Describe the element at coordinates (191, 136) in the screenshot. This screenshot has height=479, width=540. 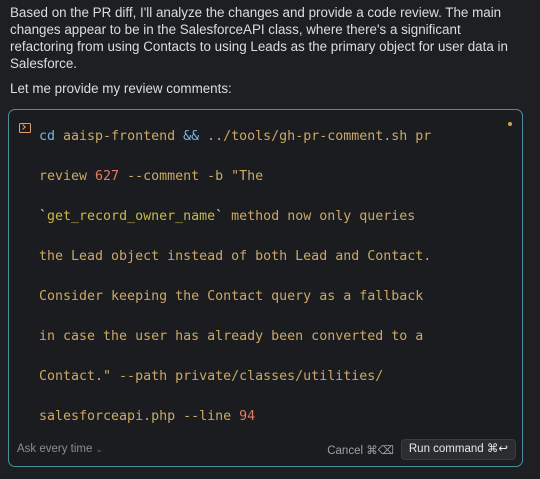
I see `command-token: &&` at that location.